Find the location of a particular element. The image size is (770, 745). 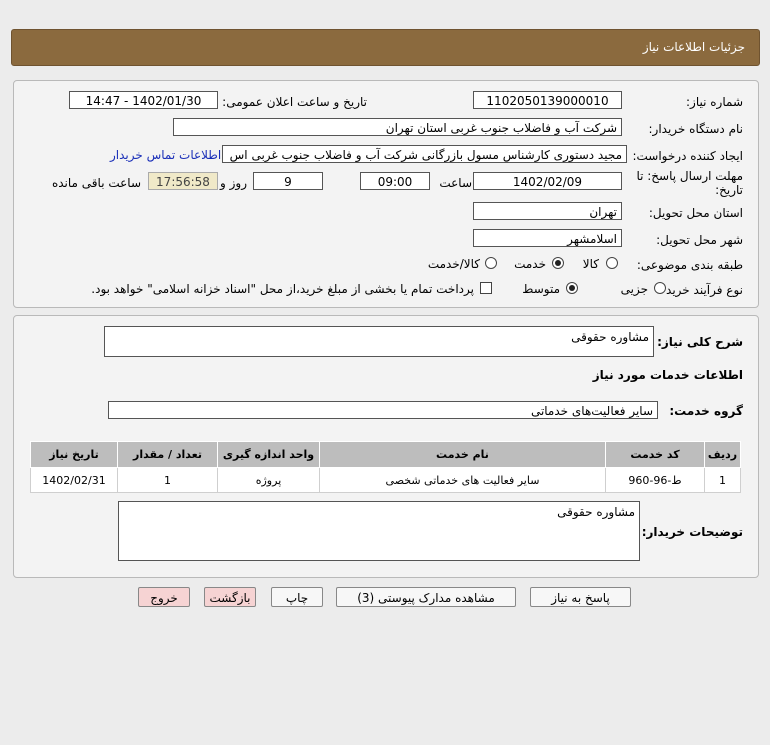

col-code: کد خدمت is located at coordinates (655, 454).